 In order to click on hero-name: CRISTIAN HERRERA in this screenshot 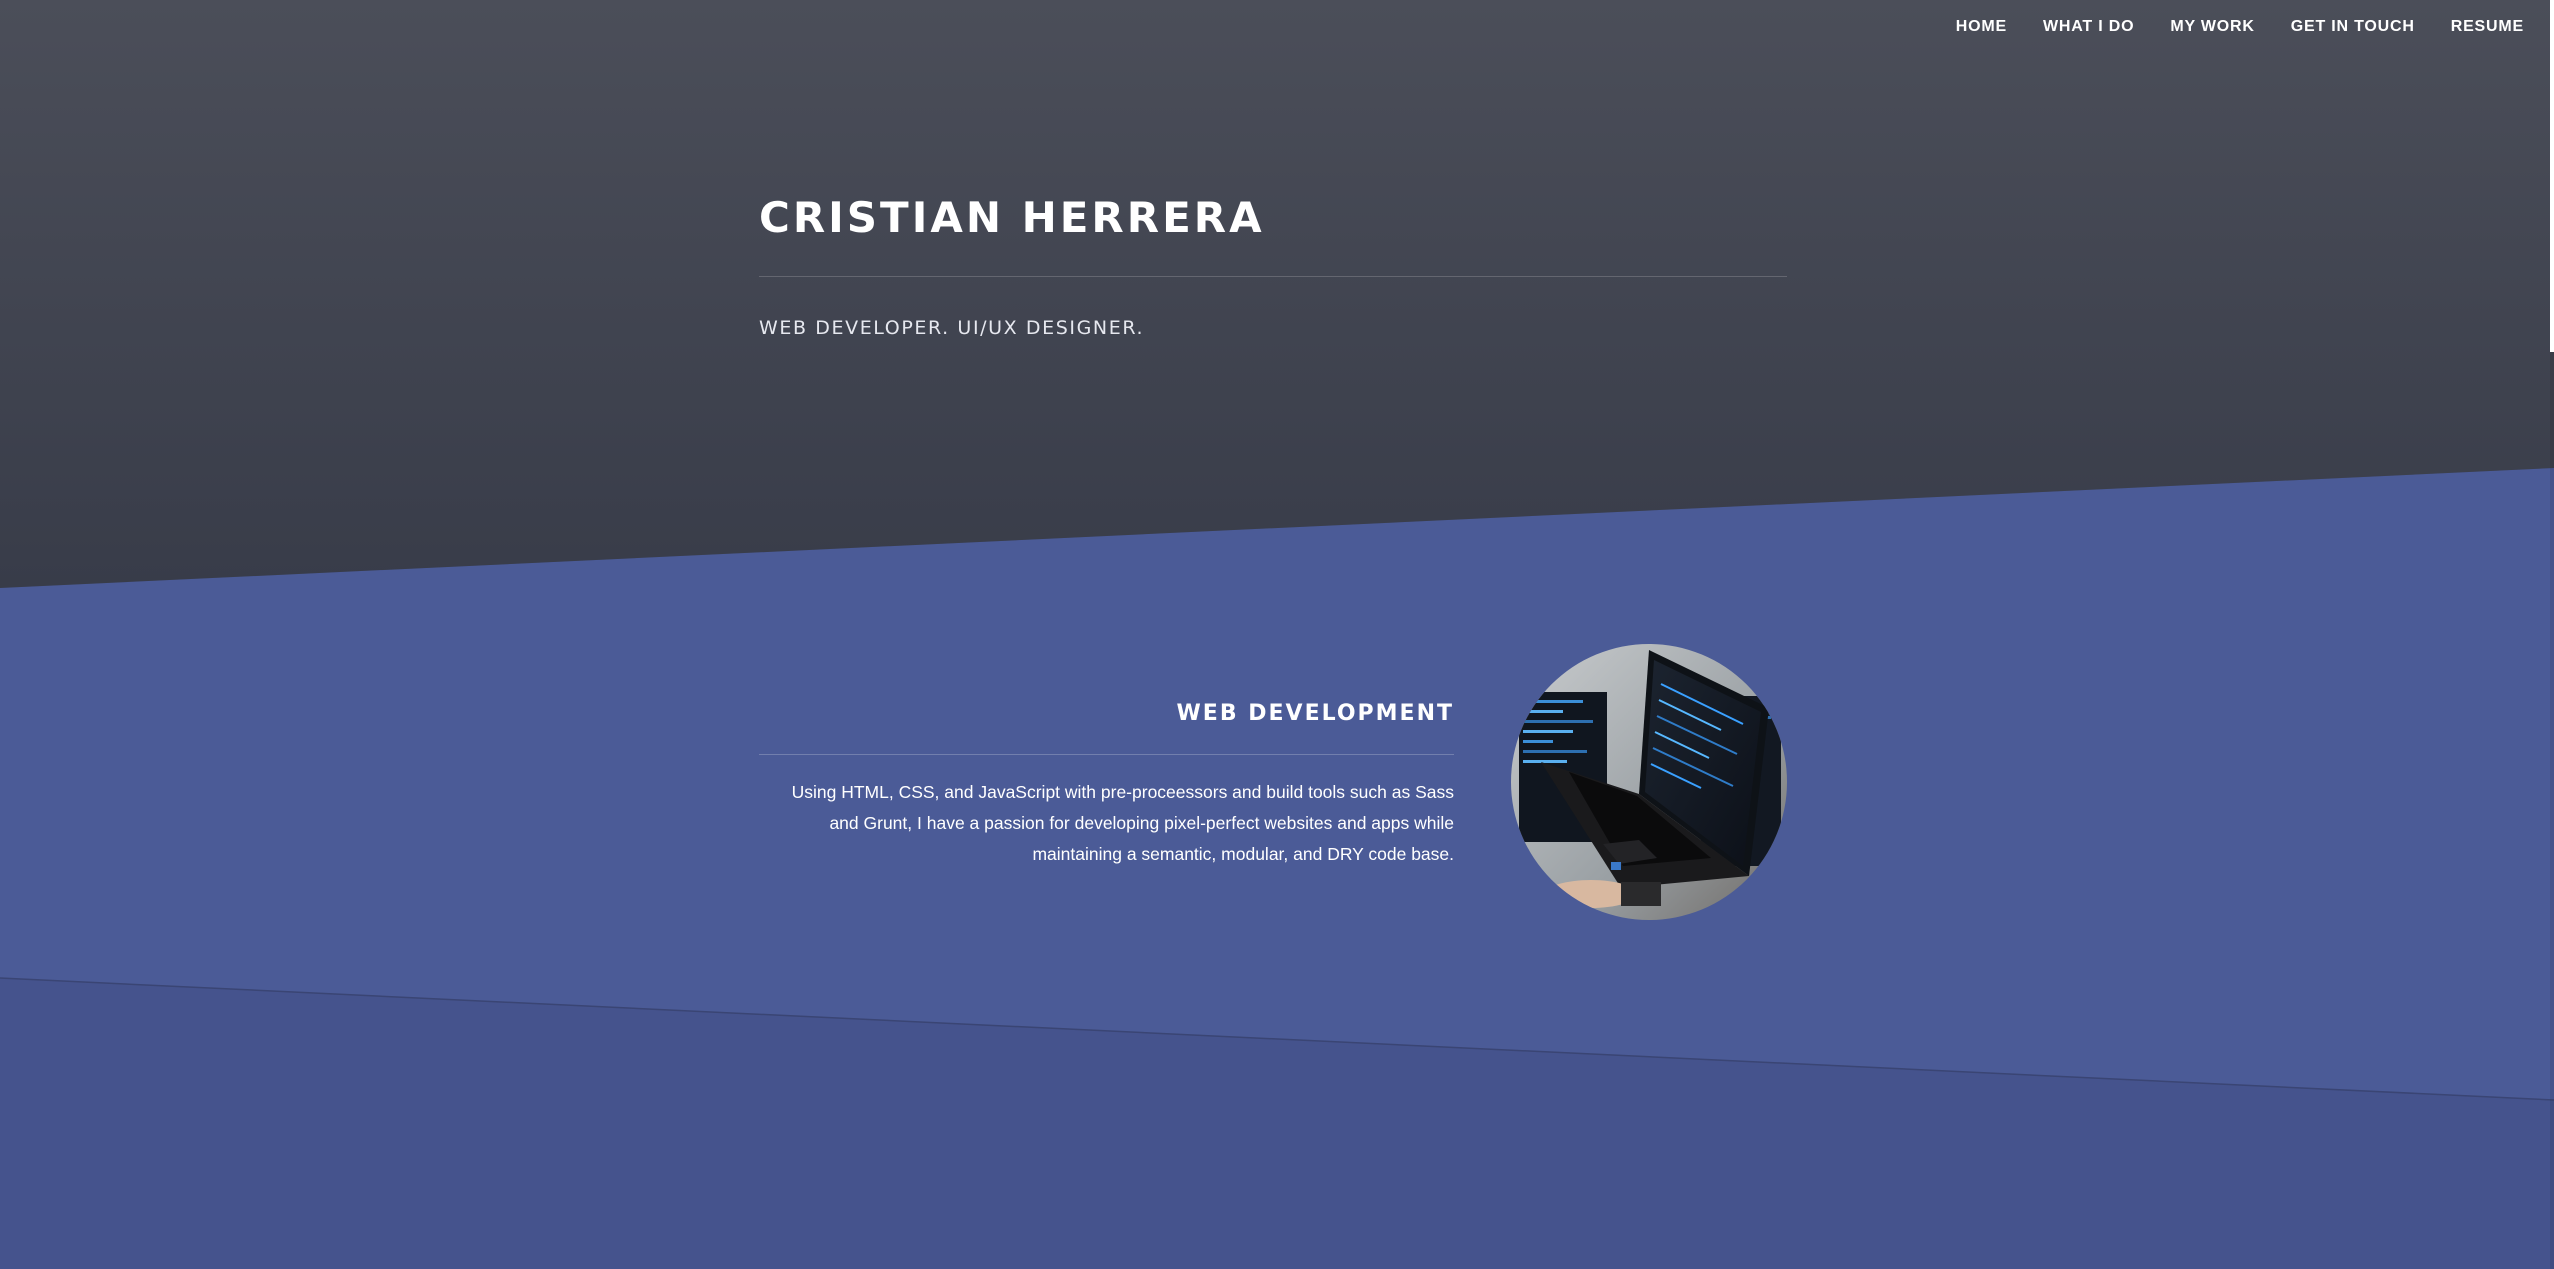, I will do `click(1012, 217)`.